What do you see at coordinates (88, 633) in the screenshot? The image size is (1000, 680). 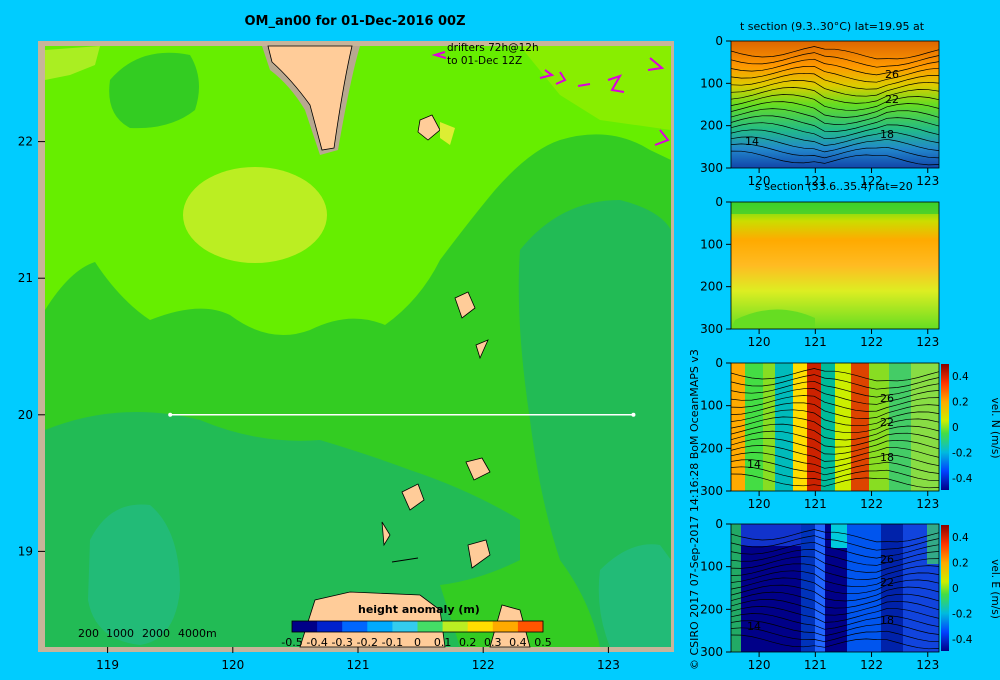 I see `depth-legend-200: 200` at bounding box center [88, 633].